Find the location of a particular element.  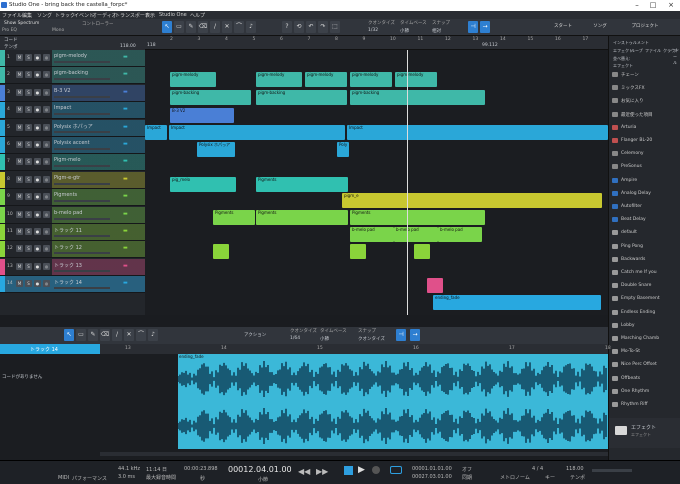

track-row: 3 M S ● ◎ B-3 V2 ▬ is located at coordinates (72, 93).